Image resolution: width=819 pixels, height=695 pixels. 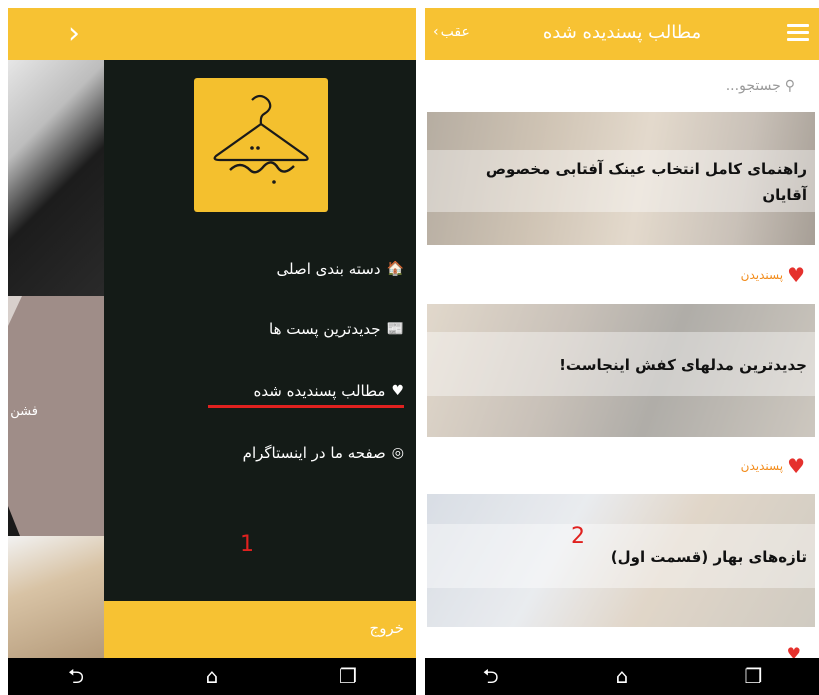 I want to click on menu-item-main-categories: 🏠 دسته بندی اصلی, so click(x=340, y=269).